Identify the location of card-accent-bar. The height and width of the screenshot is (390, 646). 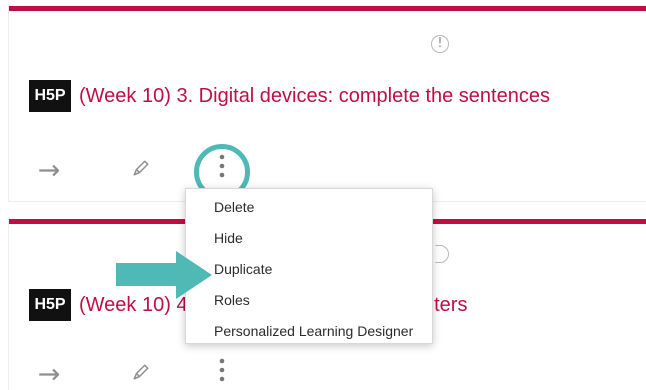
(327, 8).